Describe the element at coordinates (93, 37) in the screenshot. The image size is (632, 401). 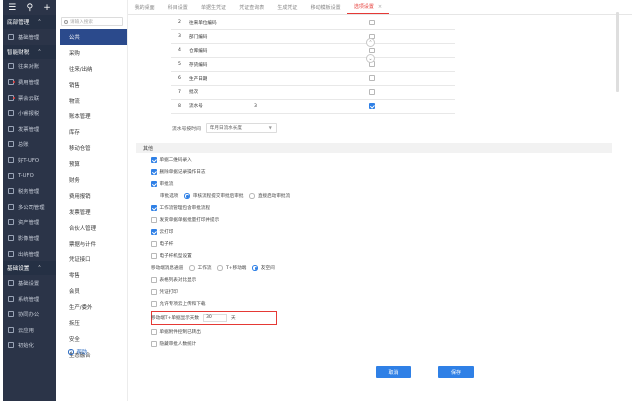
I see `menu-item: 公共` at that location.